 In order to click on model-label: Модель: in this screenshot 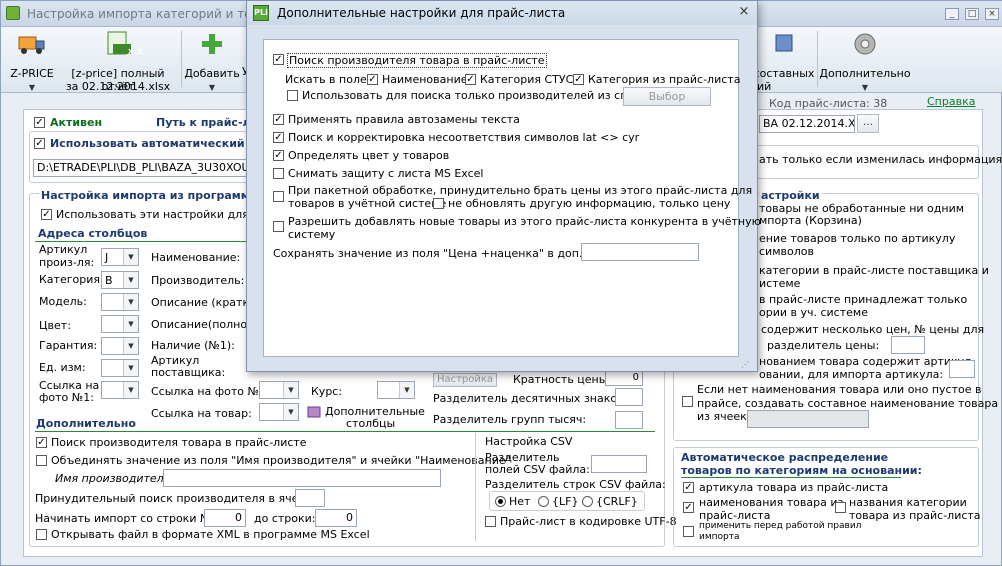, I will do `click(63, 301)`.